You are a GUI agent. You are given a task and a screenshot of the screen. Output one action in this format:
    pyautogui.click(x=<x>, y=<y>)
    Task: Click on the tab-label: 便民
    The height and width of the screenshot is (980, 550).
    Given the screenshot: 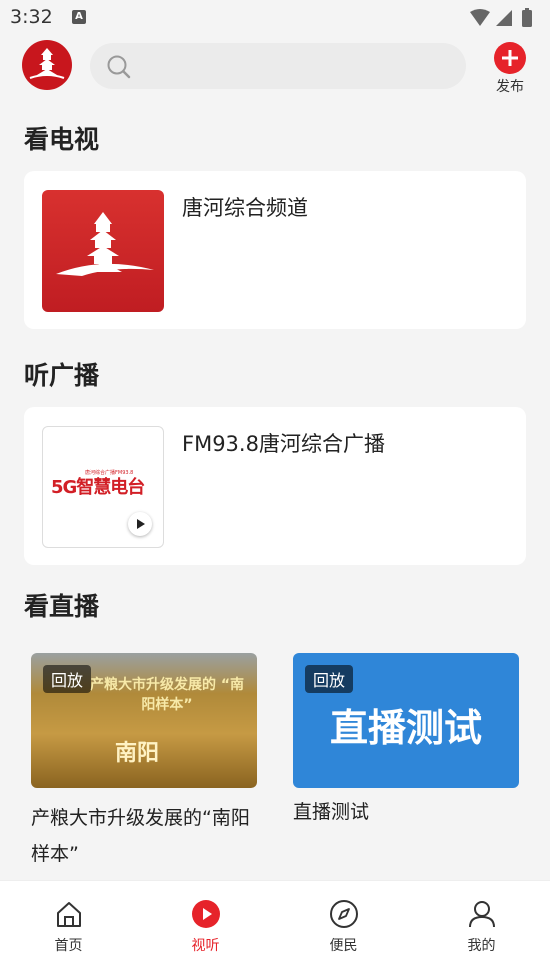 What is the action you would take?
    pyautogui.click(x=343, y=946)
    